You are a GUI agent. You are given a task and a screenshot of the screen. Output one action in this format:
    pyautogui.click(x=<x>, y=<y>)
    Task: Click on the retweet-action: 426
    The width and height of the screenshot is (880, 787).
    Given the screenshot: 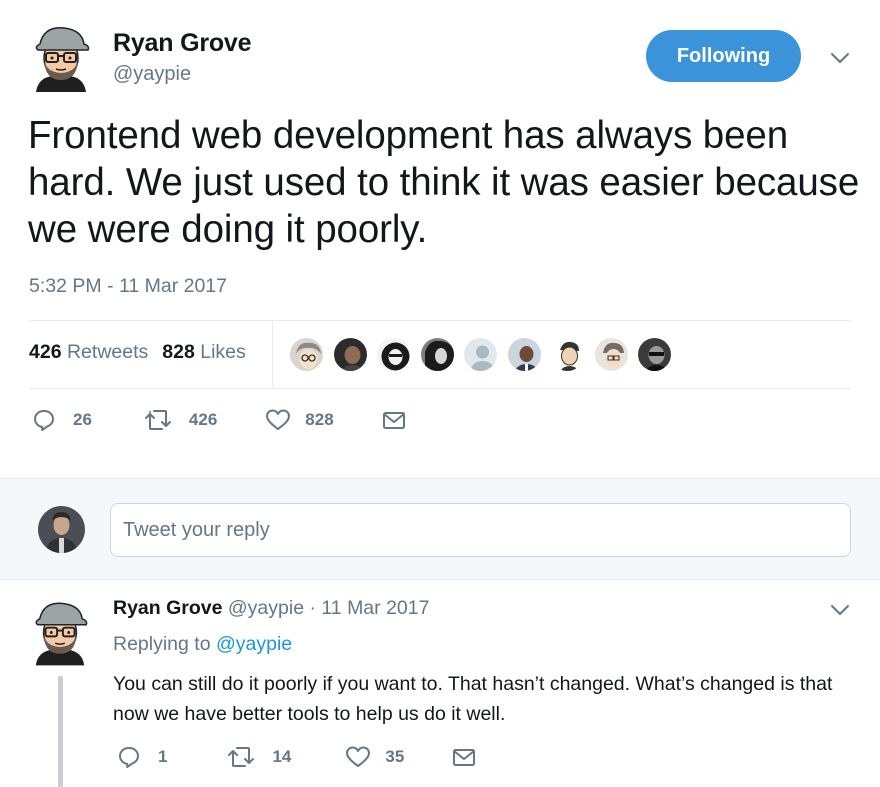 What is the action you would take?
    pyautogui.click(x=180, y=420)
    